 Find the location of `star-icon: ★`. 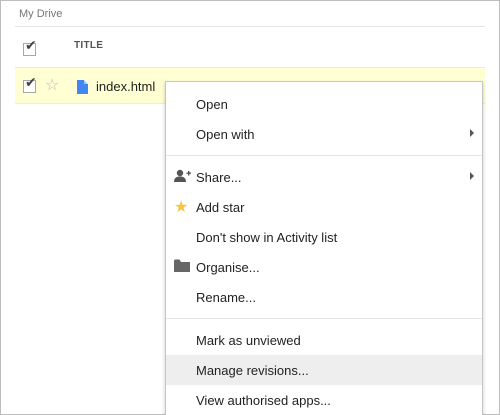

star-icon: ★ is located at coordinates (181, 206).